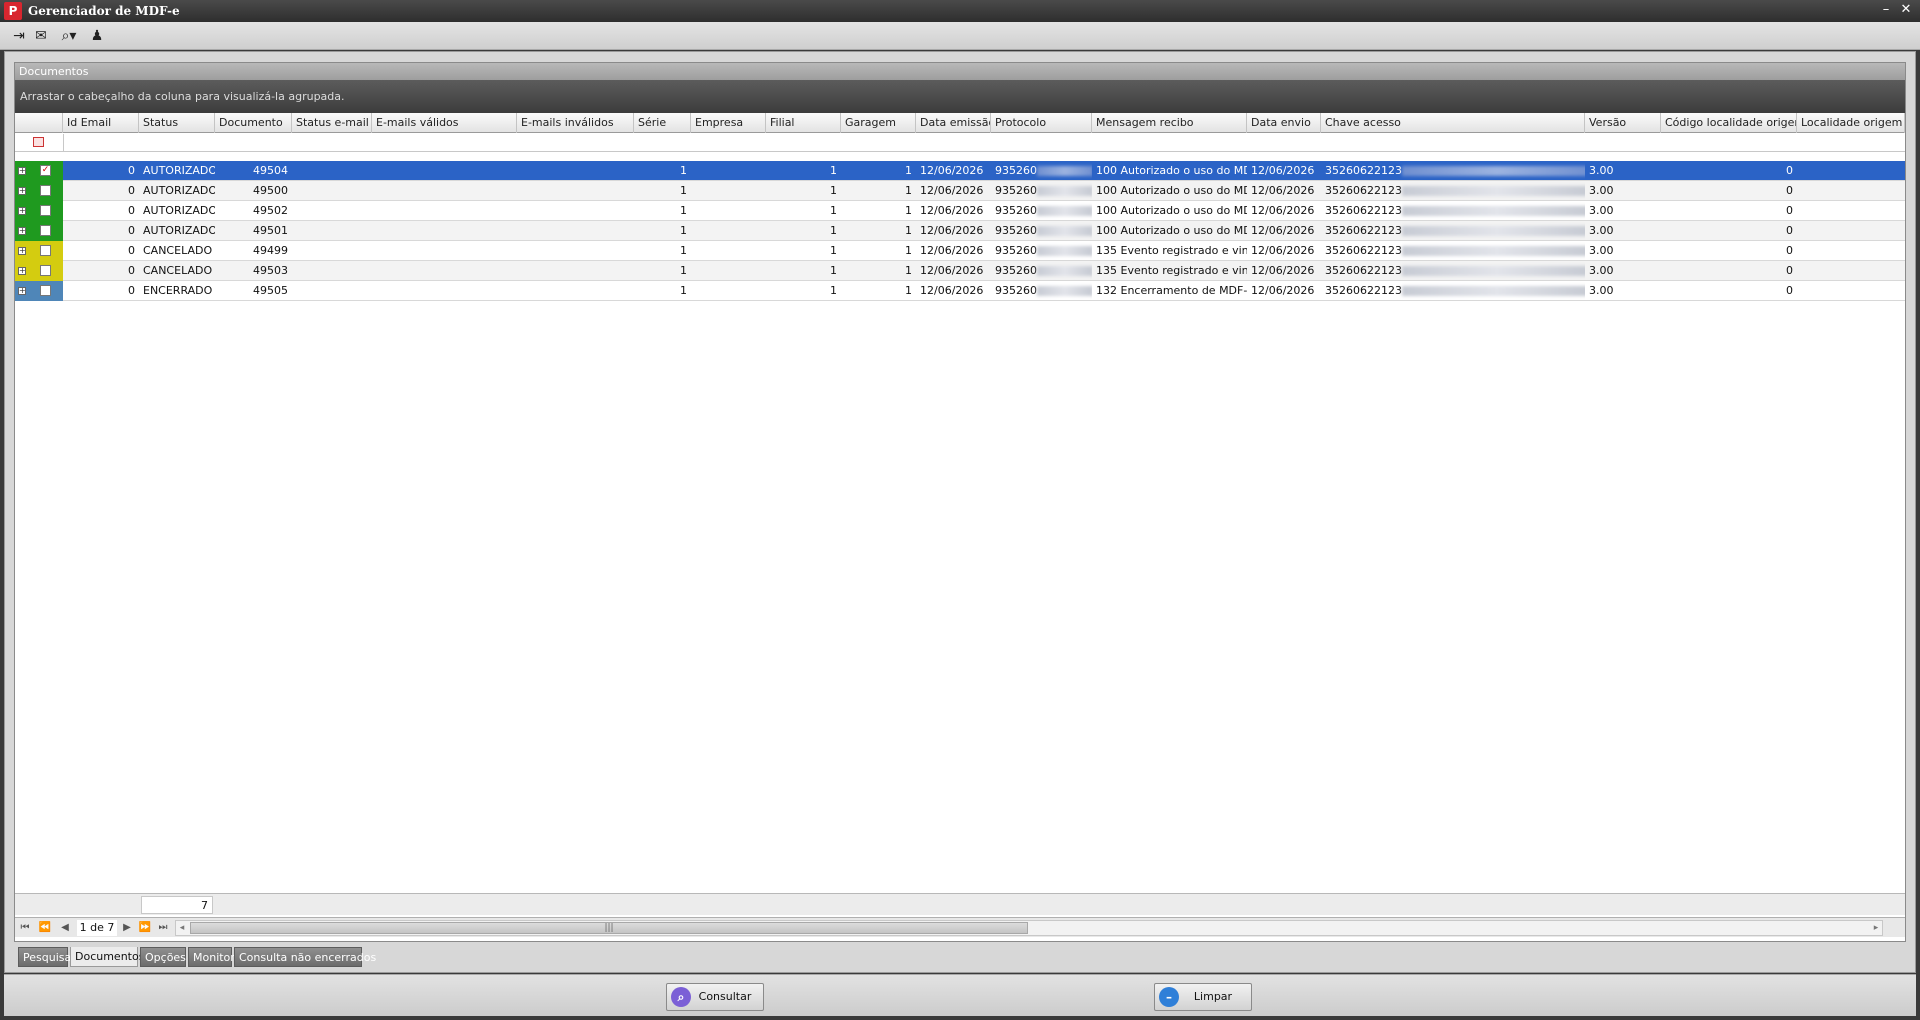 The height and width of the screenshot is (1020, 1920). I want to click on column-header: Filial, so click(803, 123).